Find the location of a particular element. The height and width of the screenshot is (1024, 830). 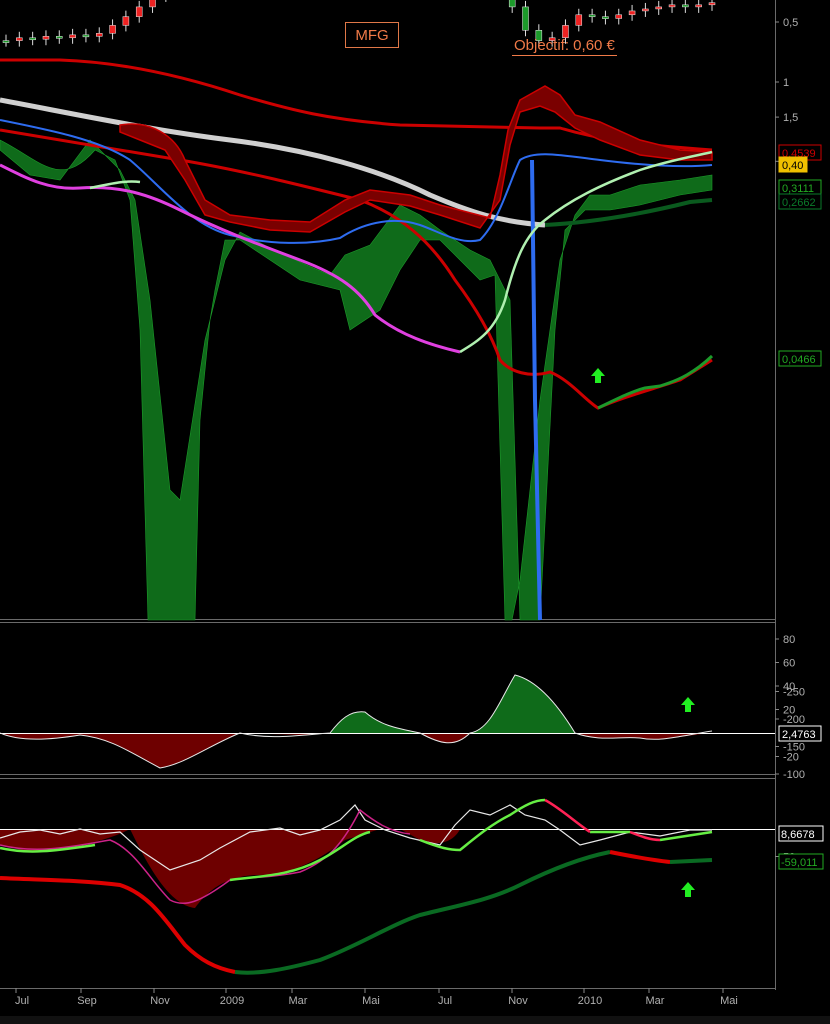

price-value-label: 0,0466 is located at coordinates (799, 360).